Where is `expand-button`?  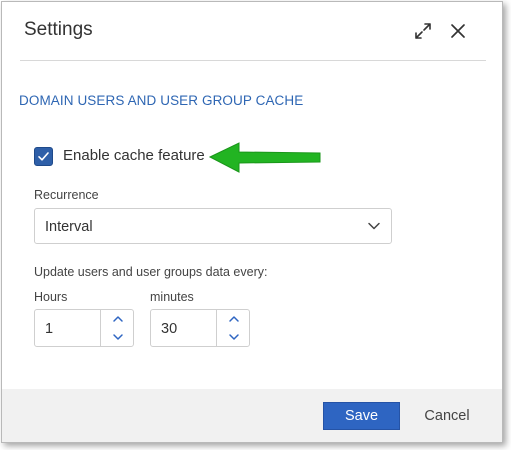
expand-button is located at coordinates (423, 31).